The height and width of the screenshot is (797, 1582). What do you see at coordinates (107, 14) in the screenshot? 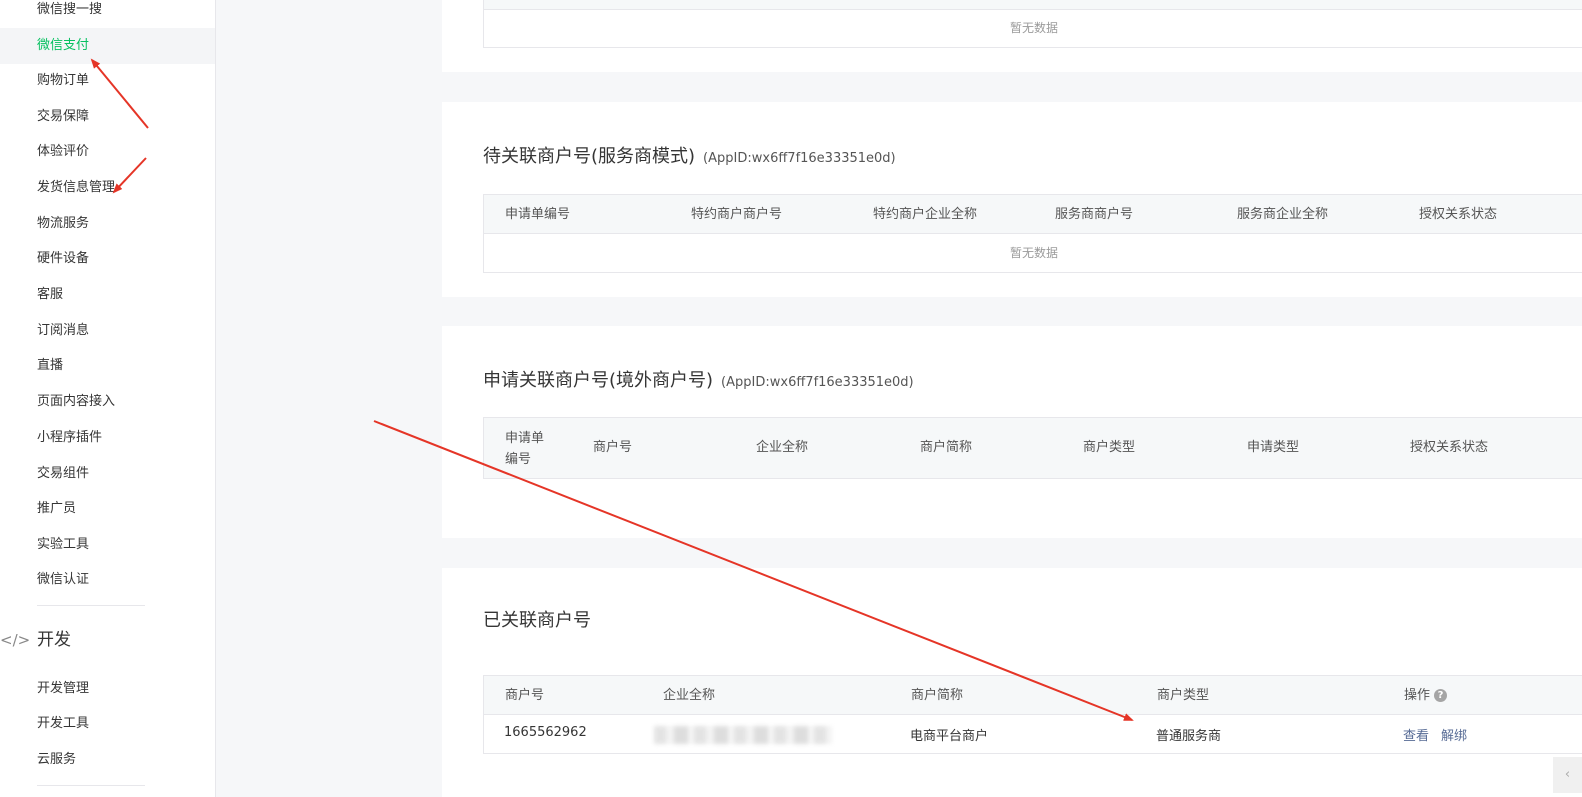
I see `sidebar-item-wechat-search: 微信搜一搜` at bounding box center [107, 14].